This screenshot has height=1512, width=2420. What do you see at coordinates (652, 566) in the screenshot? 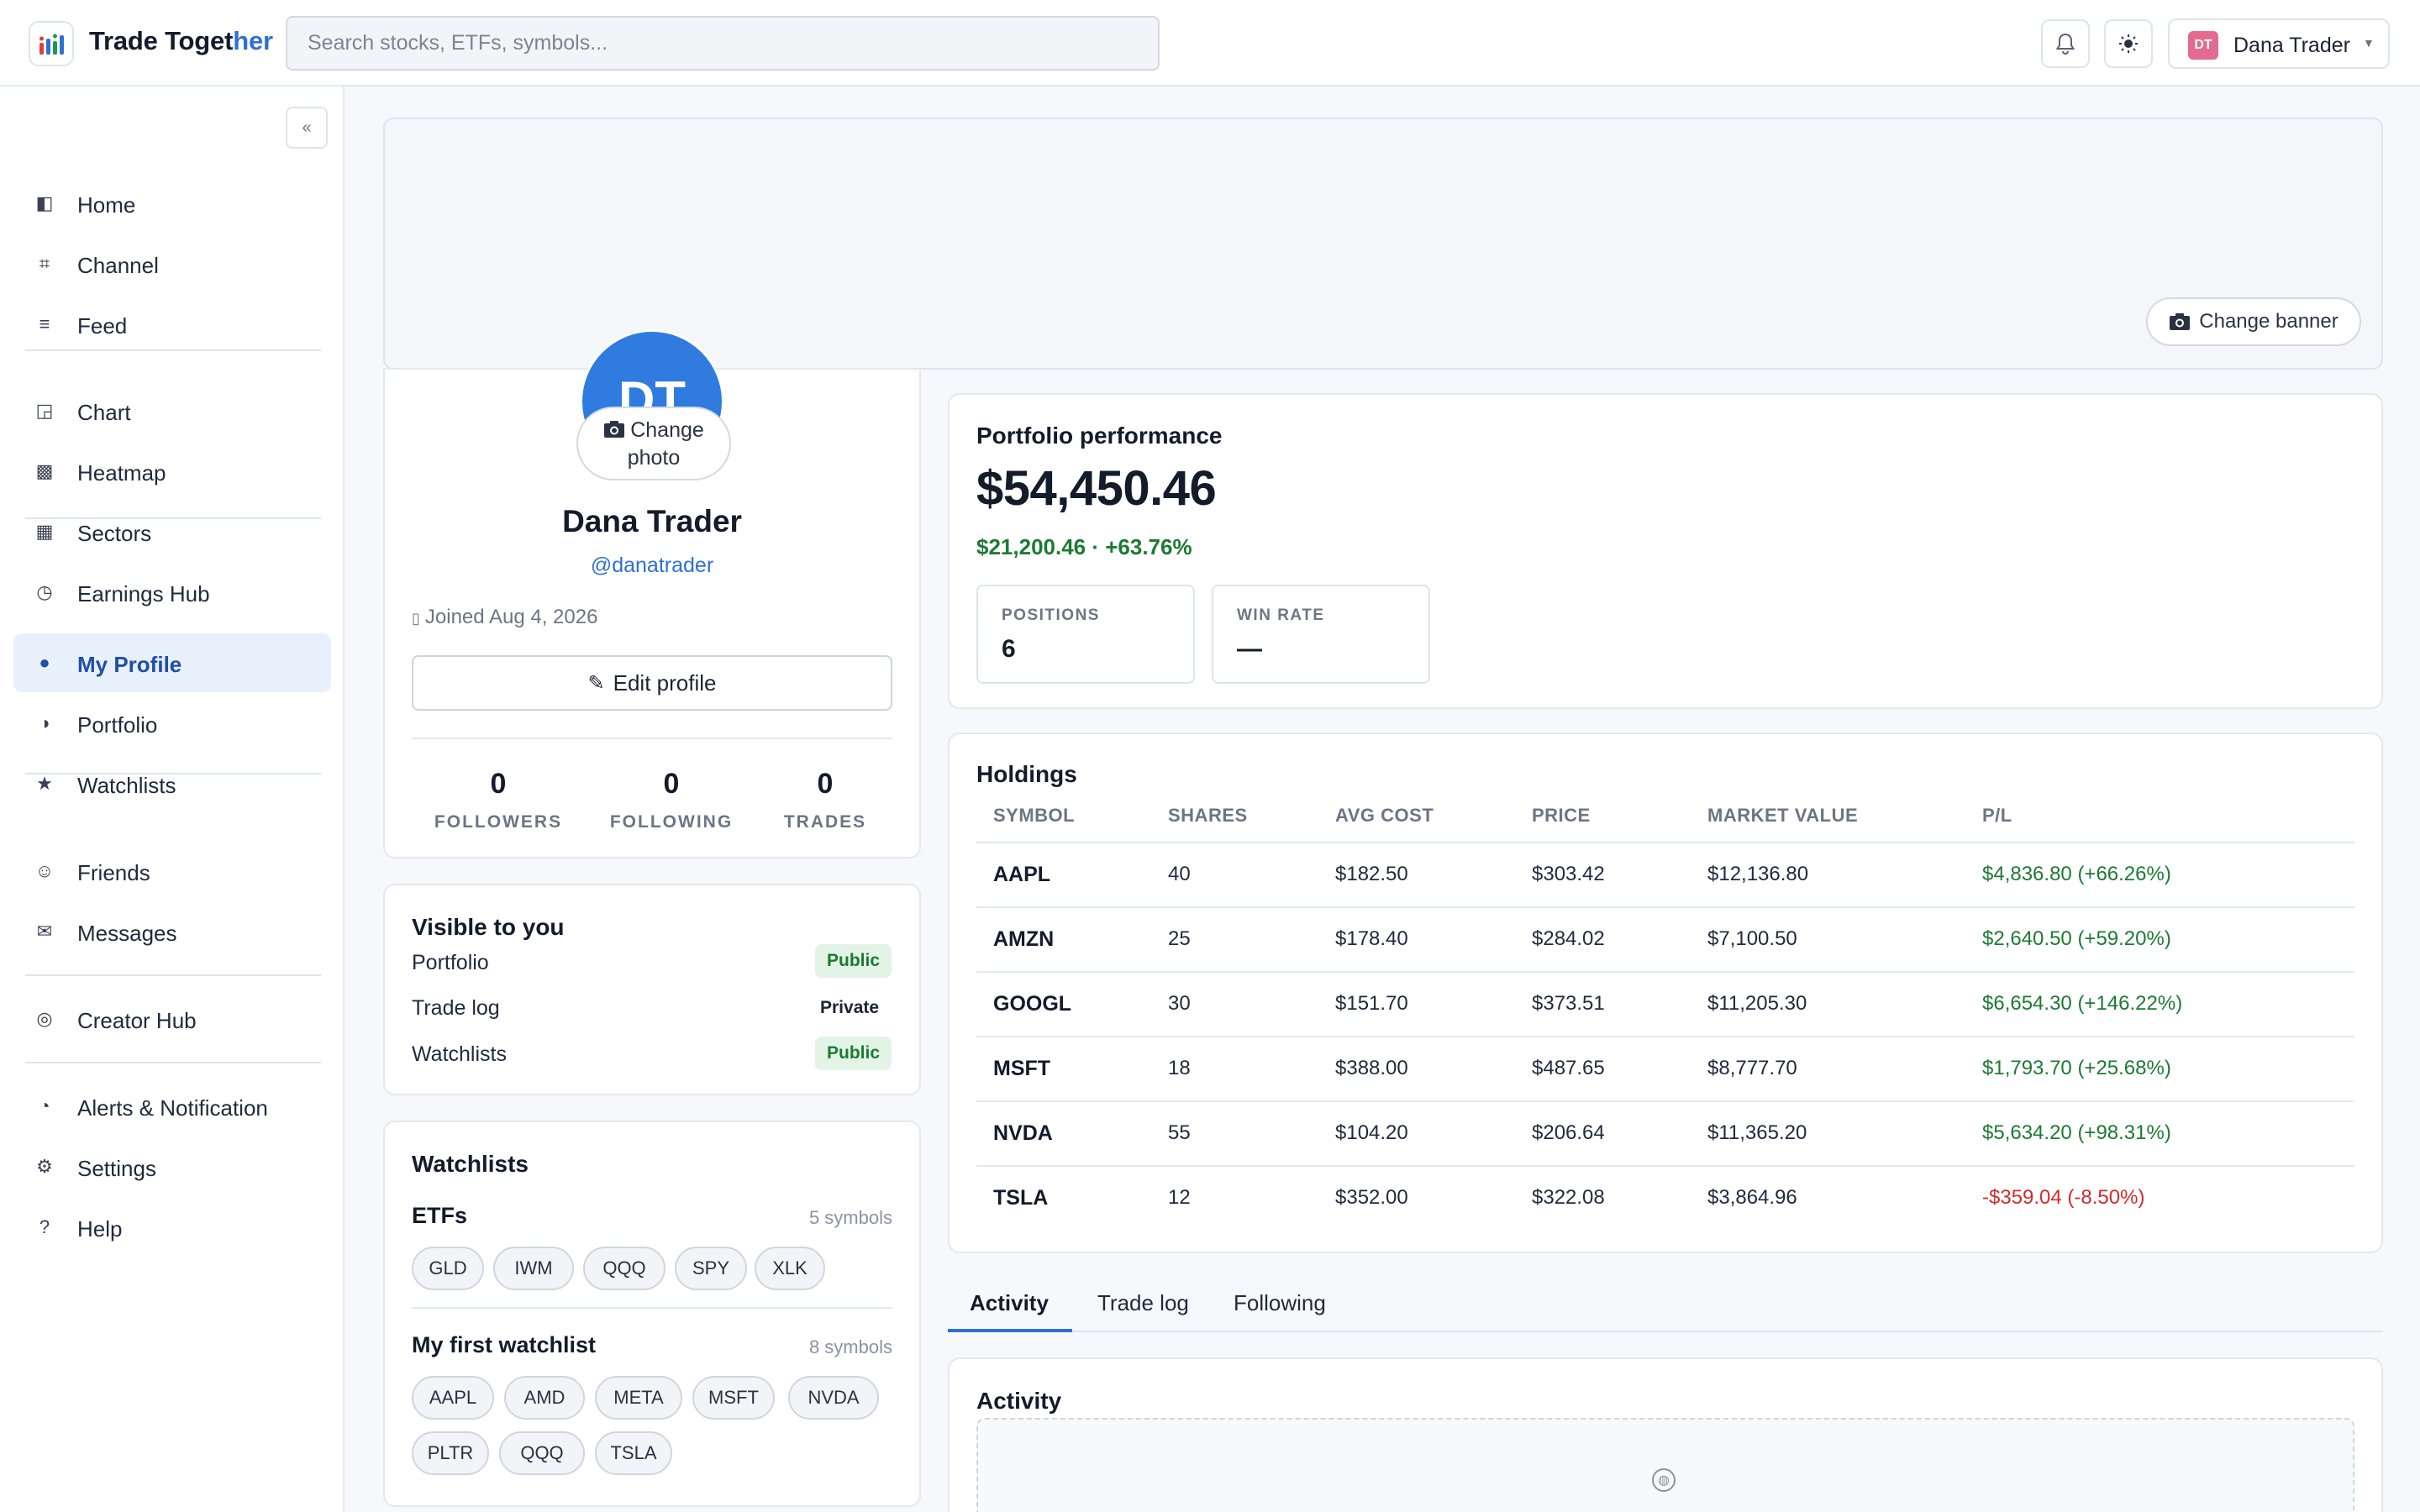
I see `profile-handle: @danatrader` at bounding box center [652, 566].